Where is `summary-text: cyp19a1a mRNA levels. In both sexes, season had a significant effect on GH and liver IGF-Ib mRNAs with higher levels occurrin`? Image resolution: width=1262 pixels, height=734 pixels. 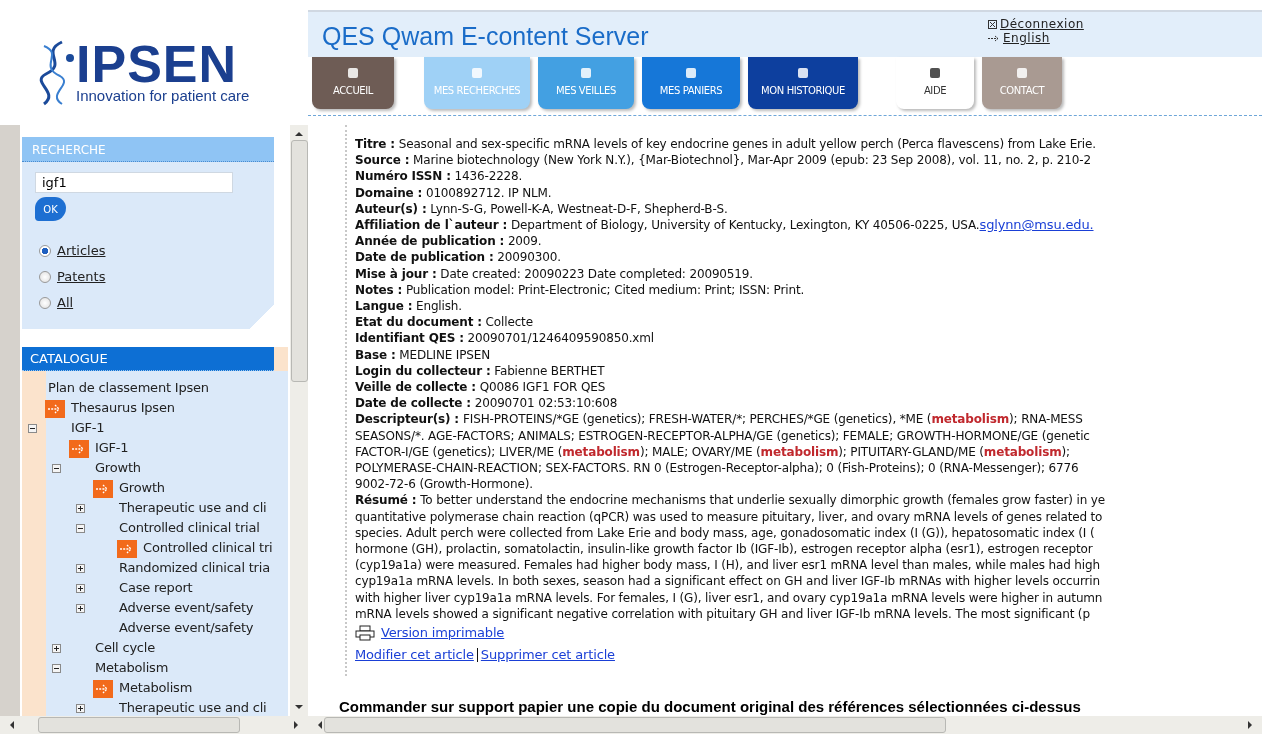 summary-text: cyp19a1a mRNA levels. In both sexes, season had a significant effect on GH and liver IGF-Ib mRNAs with higher levels occurrin is located at coordinates (727, 581).